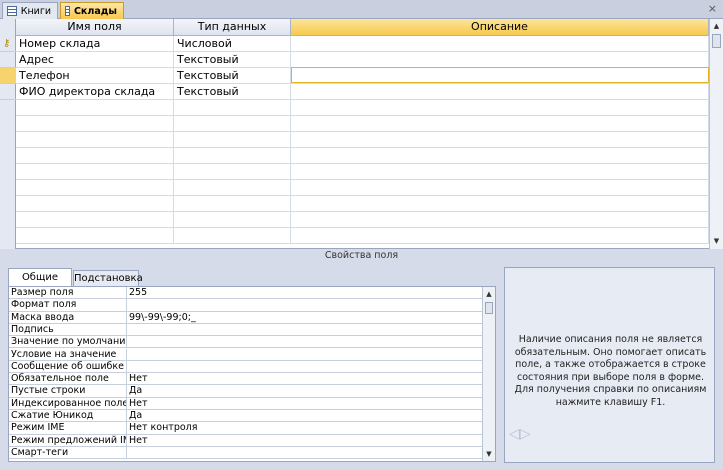  I want to click on tab-books: Книги, so click(30, 10).